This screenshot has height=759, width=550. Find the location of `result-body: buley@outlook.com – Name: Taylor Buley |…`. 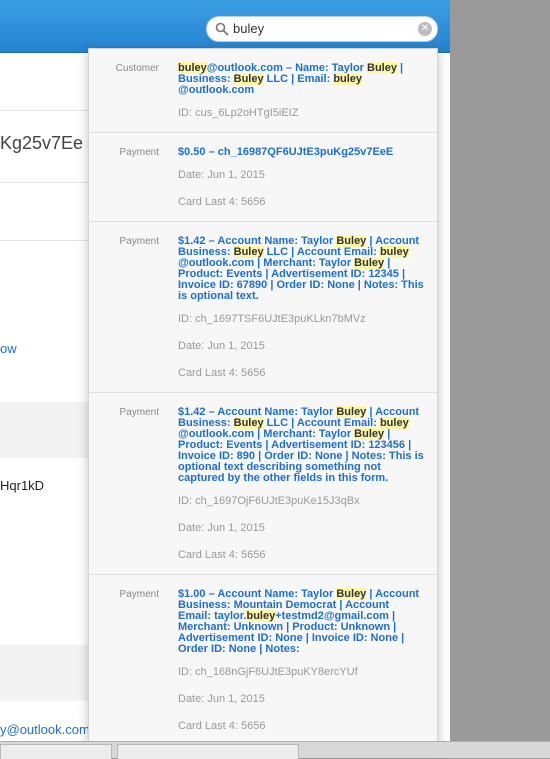

result-body: buley@outlook.com – Name: Taylor Buley |… is located at coordinates (301, 91).